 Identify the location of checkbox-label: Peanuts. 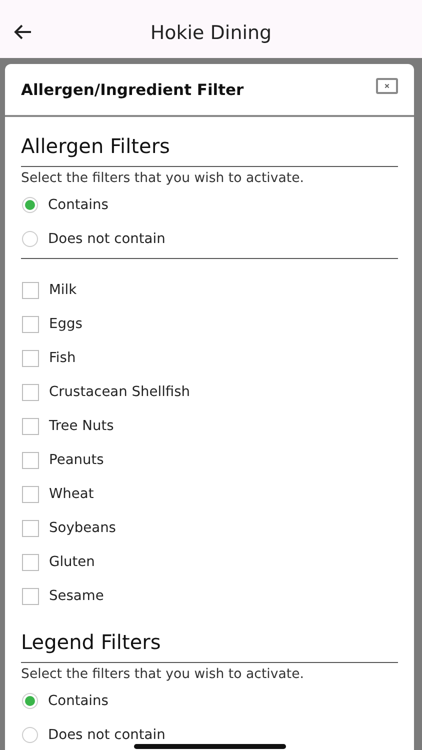
(76, 460).